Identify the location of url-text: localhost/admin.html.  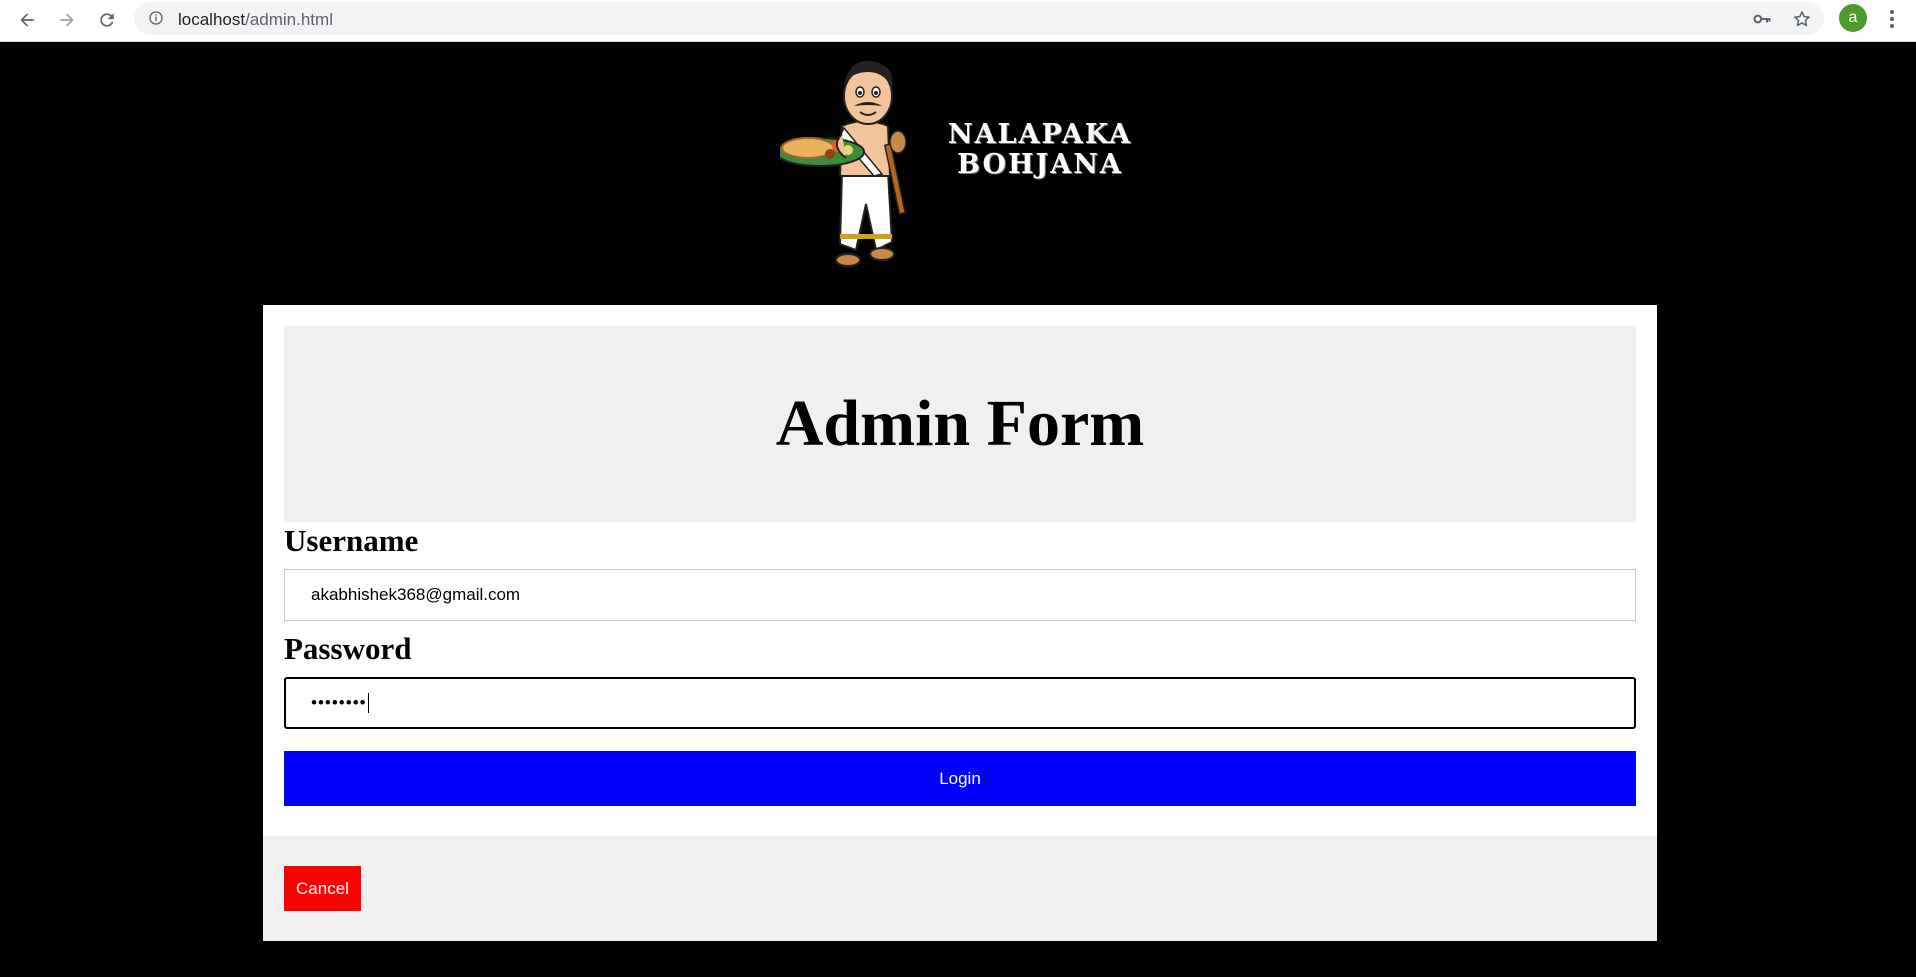
(255, 20).